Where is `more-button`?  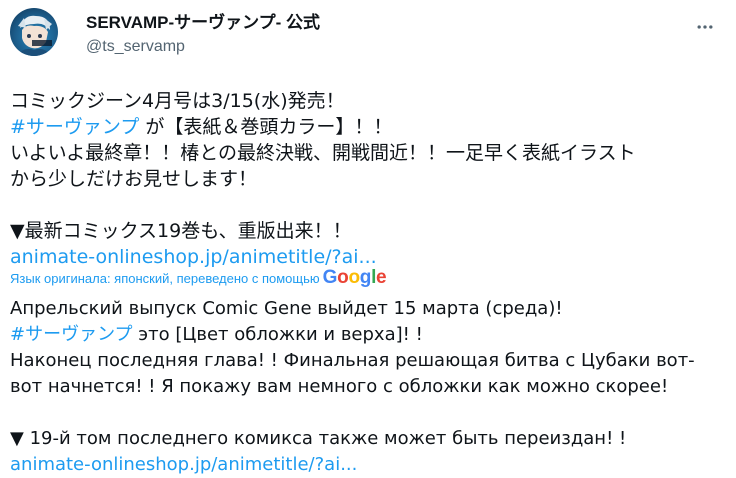
more-button is located at coordinates (705, 27).